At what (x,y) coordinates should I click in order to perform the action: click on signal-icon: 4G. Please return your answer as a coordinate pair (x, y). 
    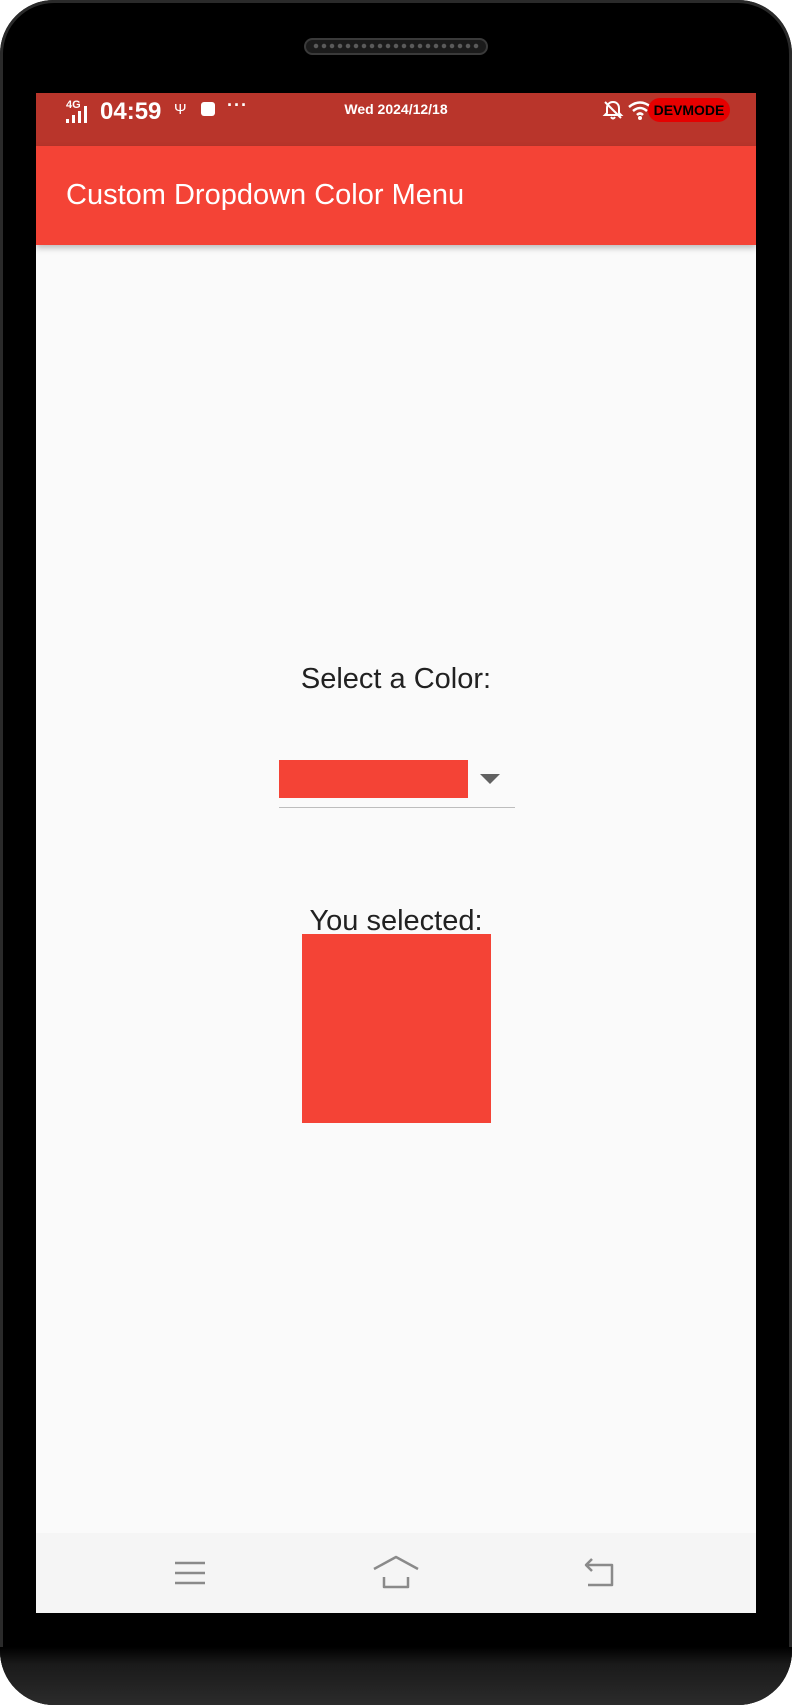
    Looking at the image, I should click on (76, 111).